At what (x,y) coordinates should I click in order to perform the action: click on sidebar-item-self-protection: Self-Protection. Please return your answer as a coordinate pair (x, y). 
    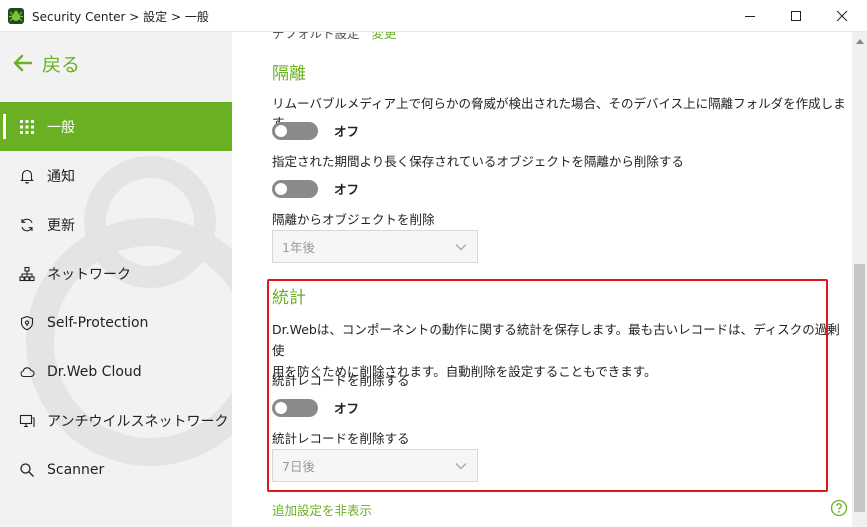
    Looking at the image, I should click on (116, 322).